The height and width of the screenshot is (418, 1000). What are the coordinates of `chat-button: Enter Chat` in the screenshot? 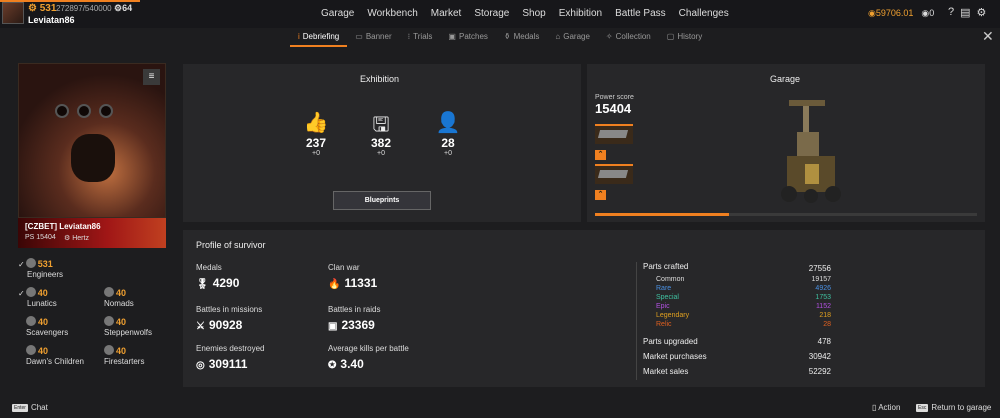 It's located at (30, 407).